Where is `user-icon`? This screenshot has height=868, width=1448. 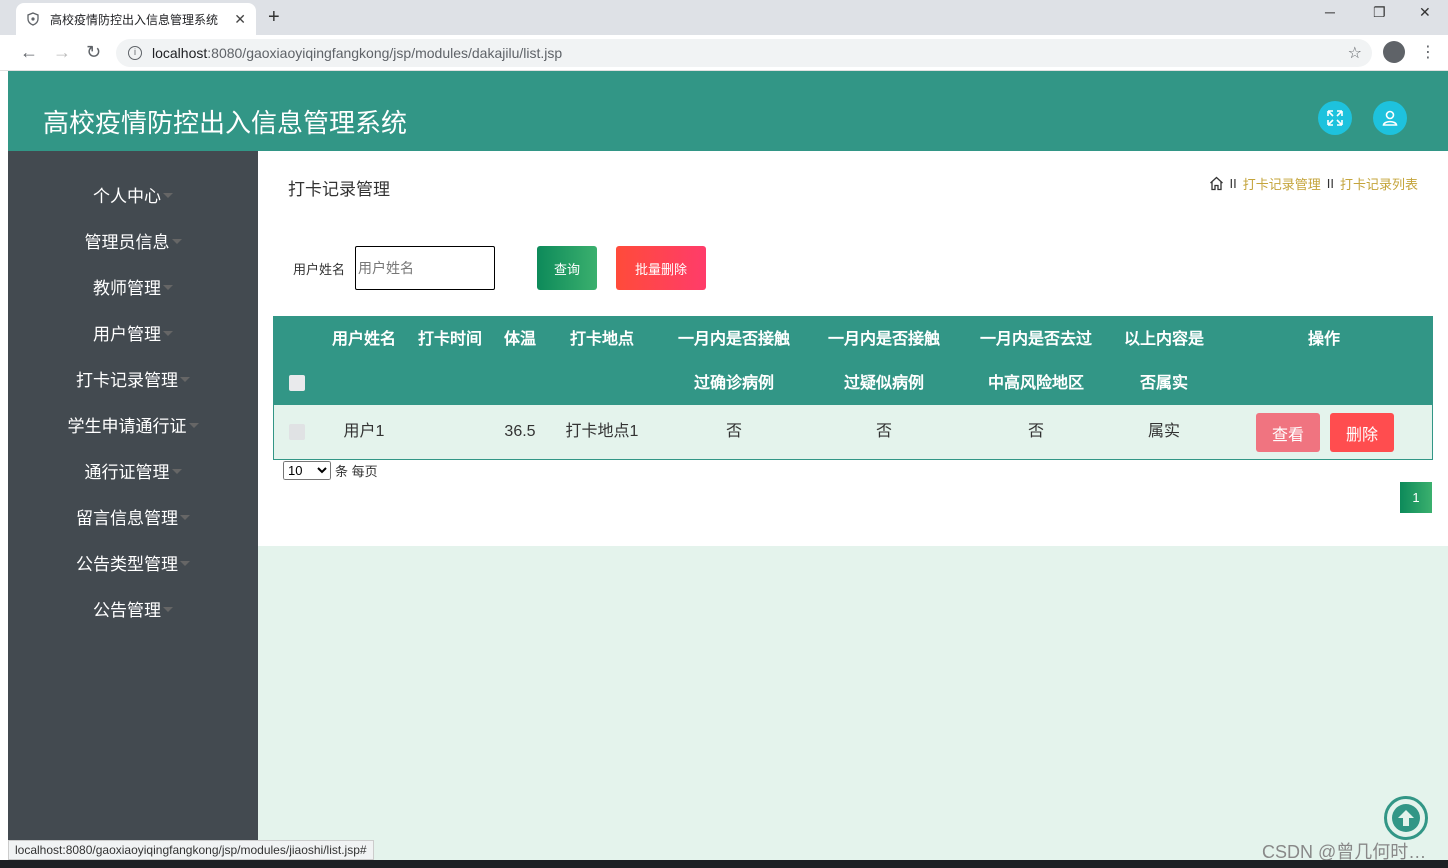
user-icon is located at coordinates (1390, 118).